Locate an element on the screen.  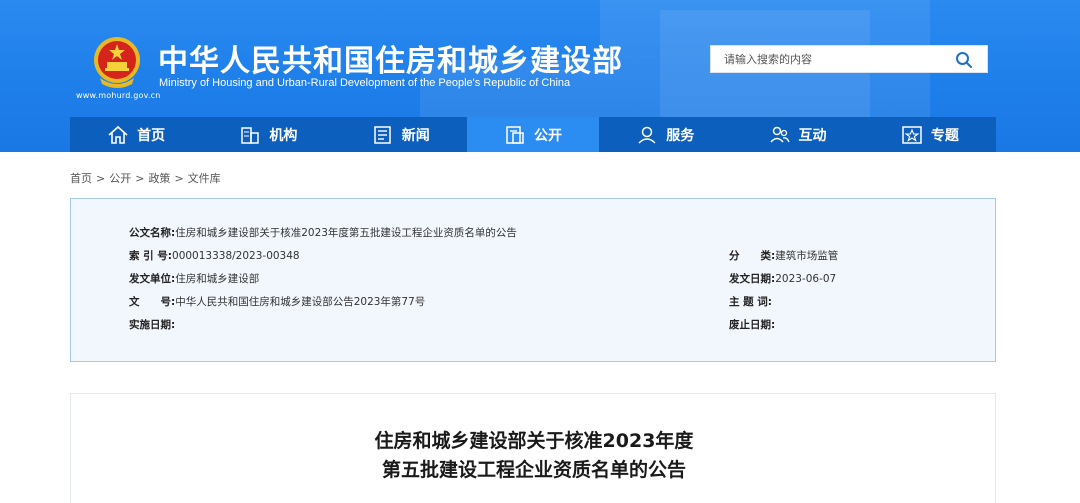
info-keyword-label: 主 题 词: is located at coordinates (751, 302).